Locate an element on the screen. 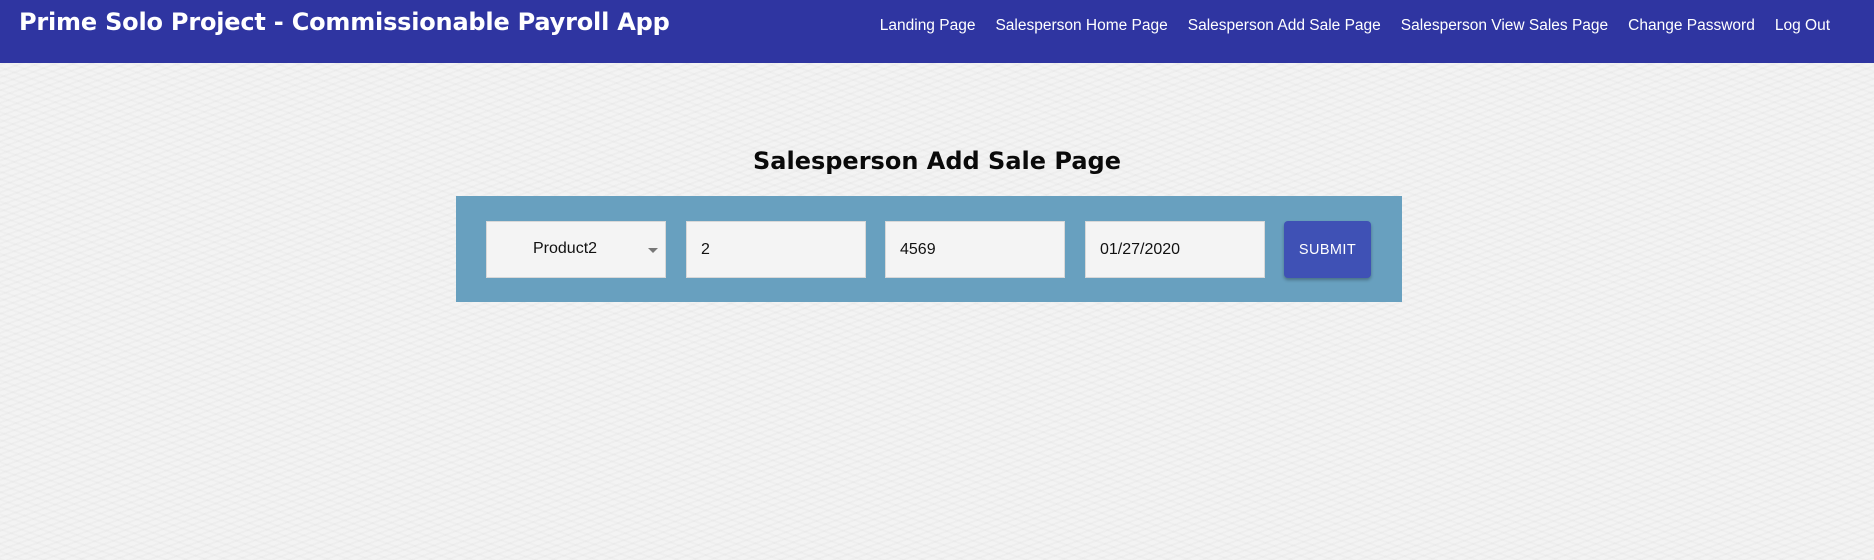  nav-link-salesperson-home: Salesperson Home Page is located at coordinates (1081, 26).